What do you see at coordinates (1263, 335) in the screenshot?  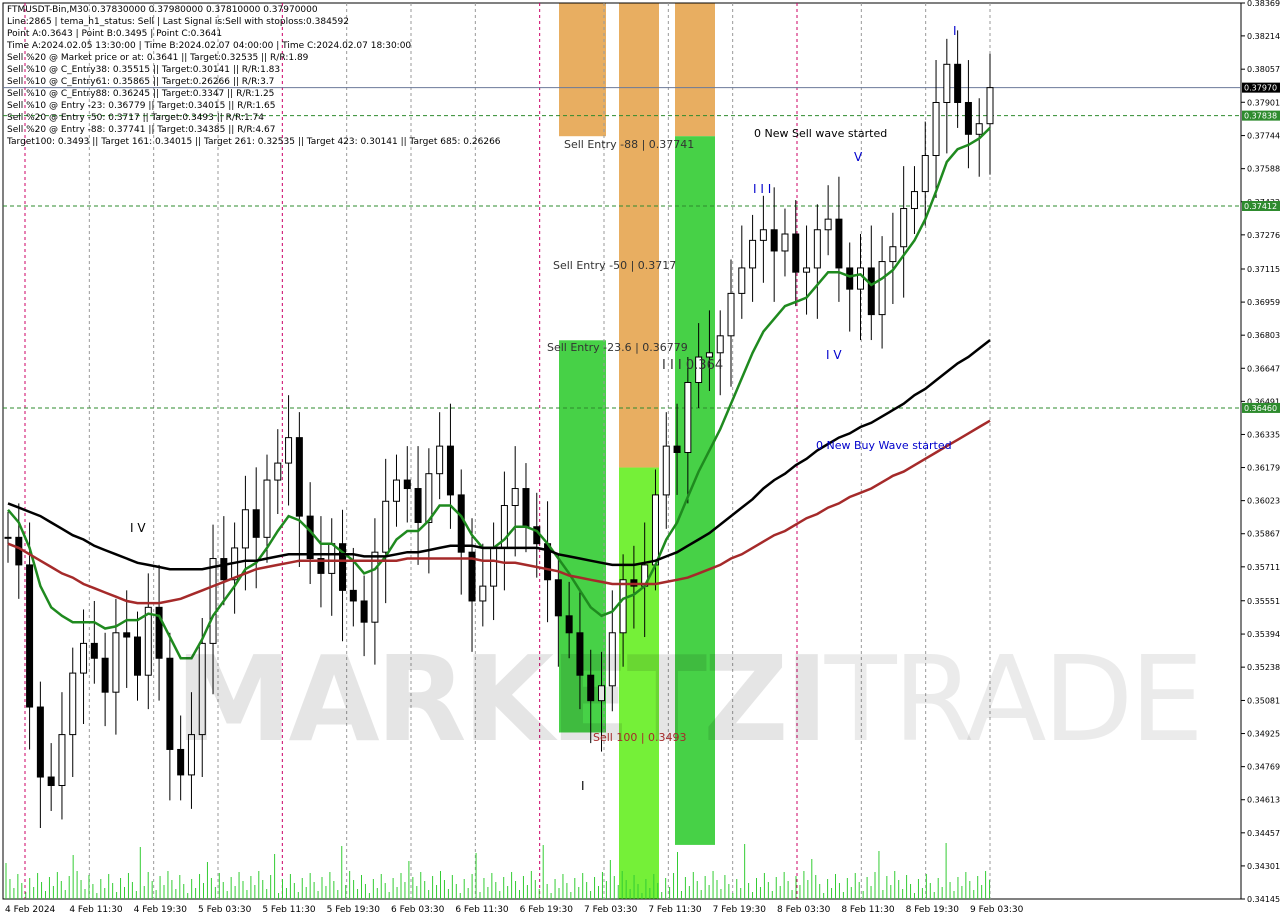 I see `y-tick-label: 0.36803` at bounding box center [1263, 335].